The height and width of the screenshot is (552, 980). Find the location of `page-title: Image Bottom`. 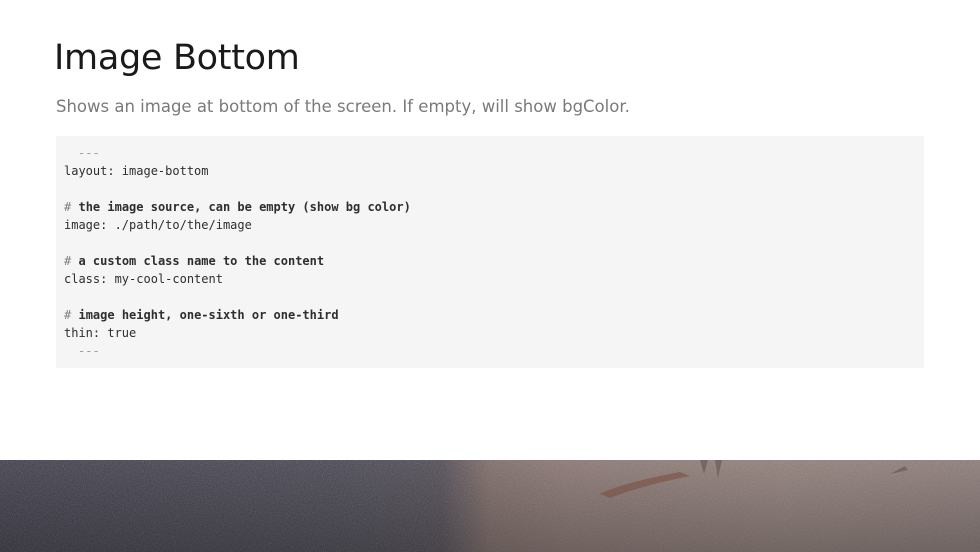

page-title: Image Bottom is located at coordinates (177, 58).